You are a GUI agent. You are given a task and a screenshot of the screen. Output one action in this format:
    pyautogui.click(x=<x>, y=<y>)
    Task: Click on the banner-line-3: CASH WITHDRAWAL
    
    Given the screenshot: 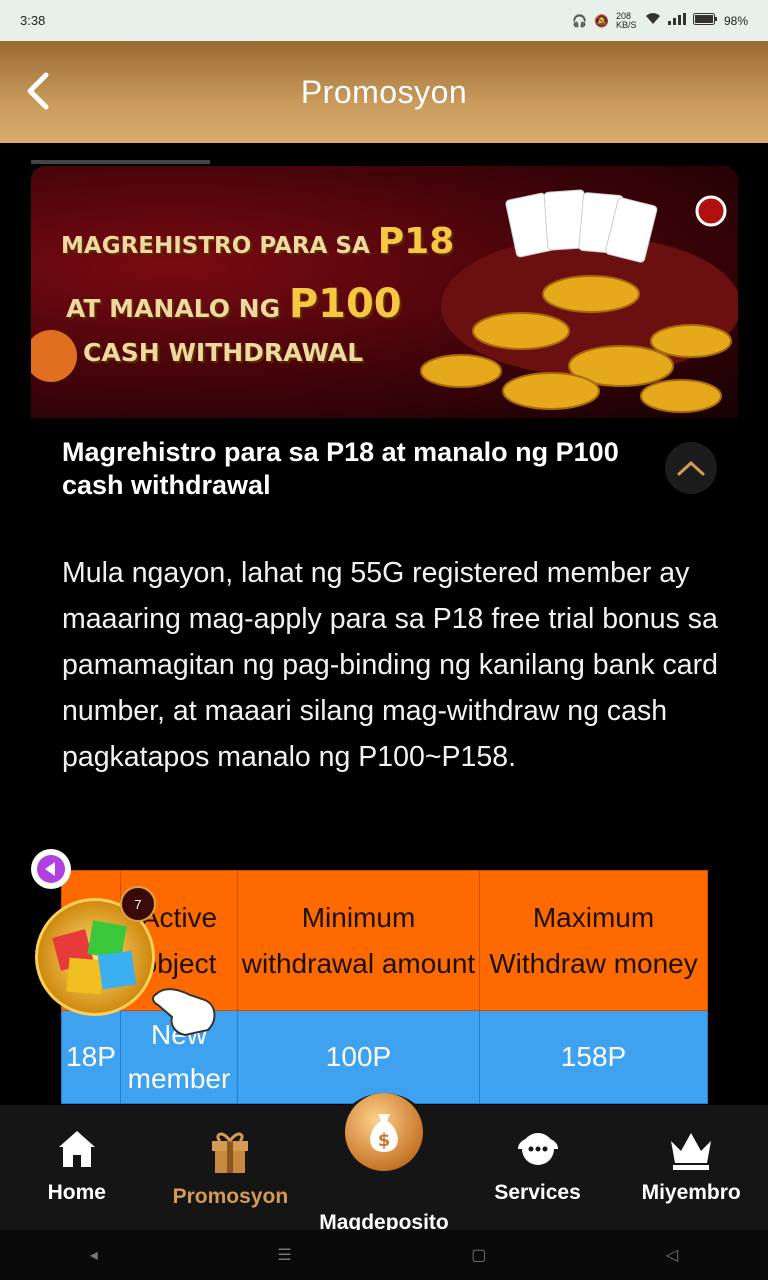 What is the action you would take?
    pyautogui.click(x=223, y=352)
    